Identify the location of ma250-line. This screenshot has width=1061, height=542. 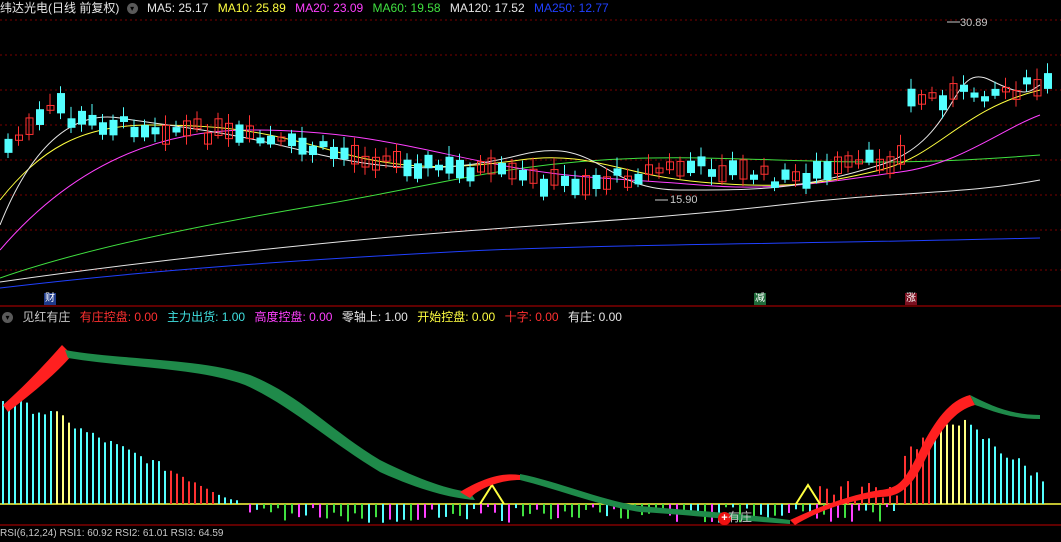
(520, 263).